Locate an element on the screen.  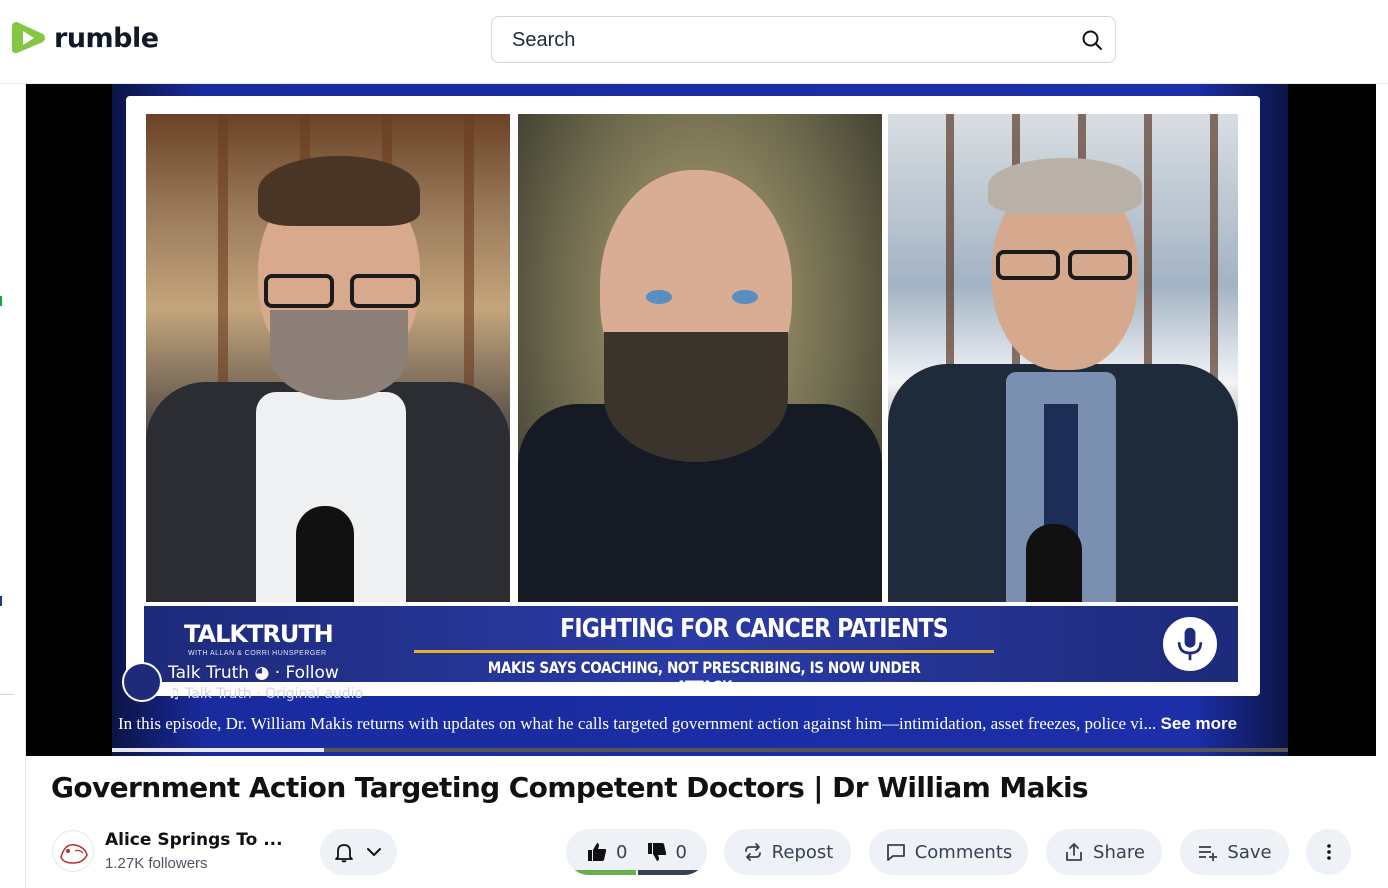
repost-button: Repost is located at coordinates (787, 852).